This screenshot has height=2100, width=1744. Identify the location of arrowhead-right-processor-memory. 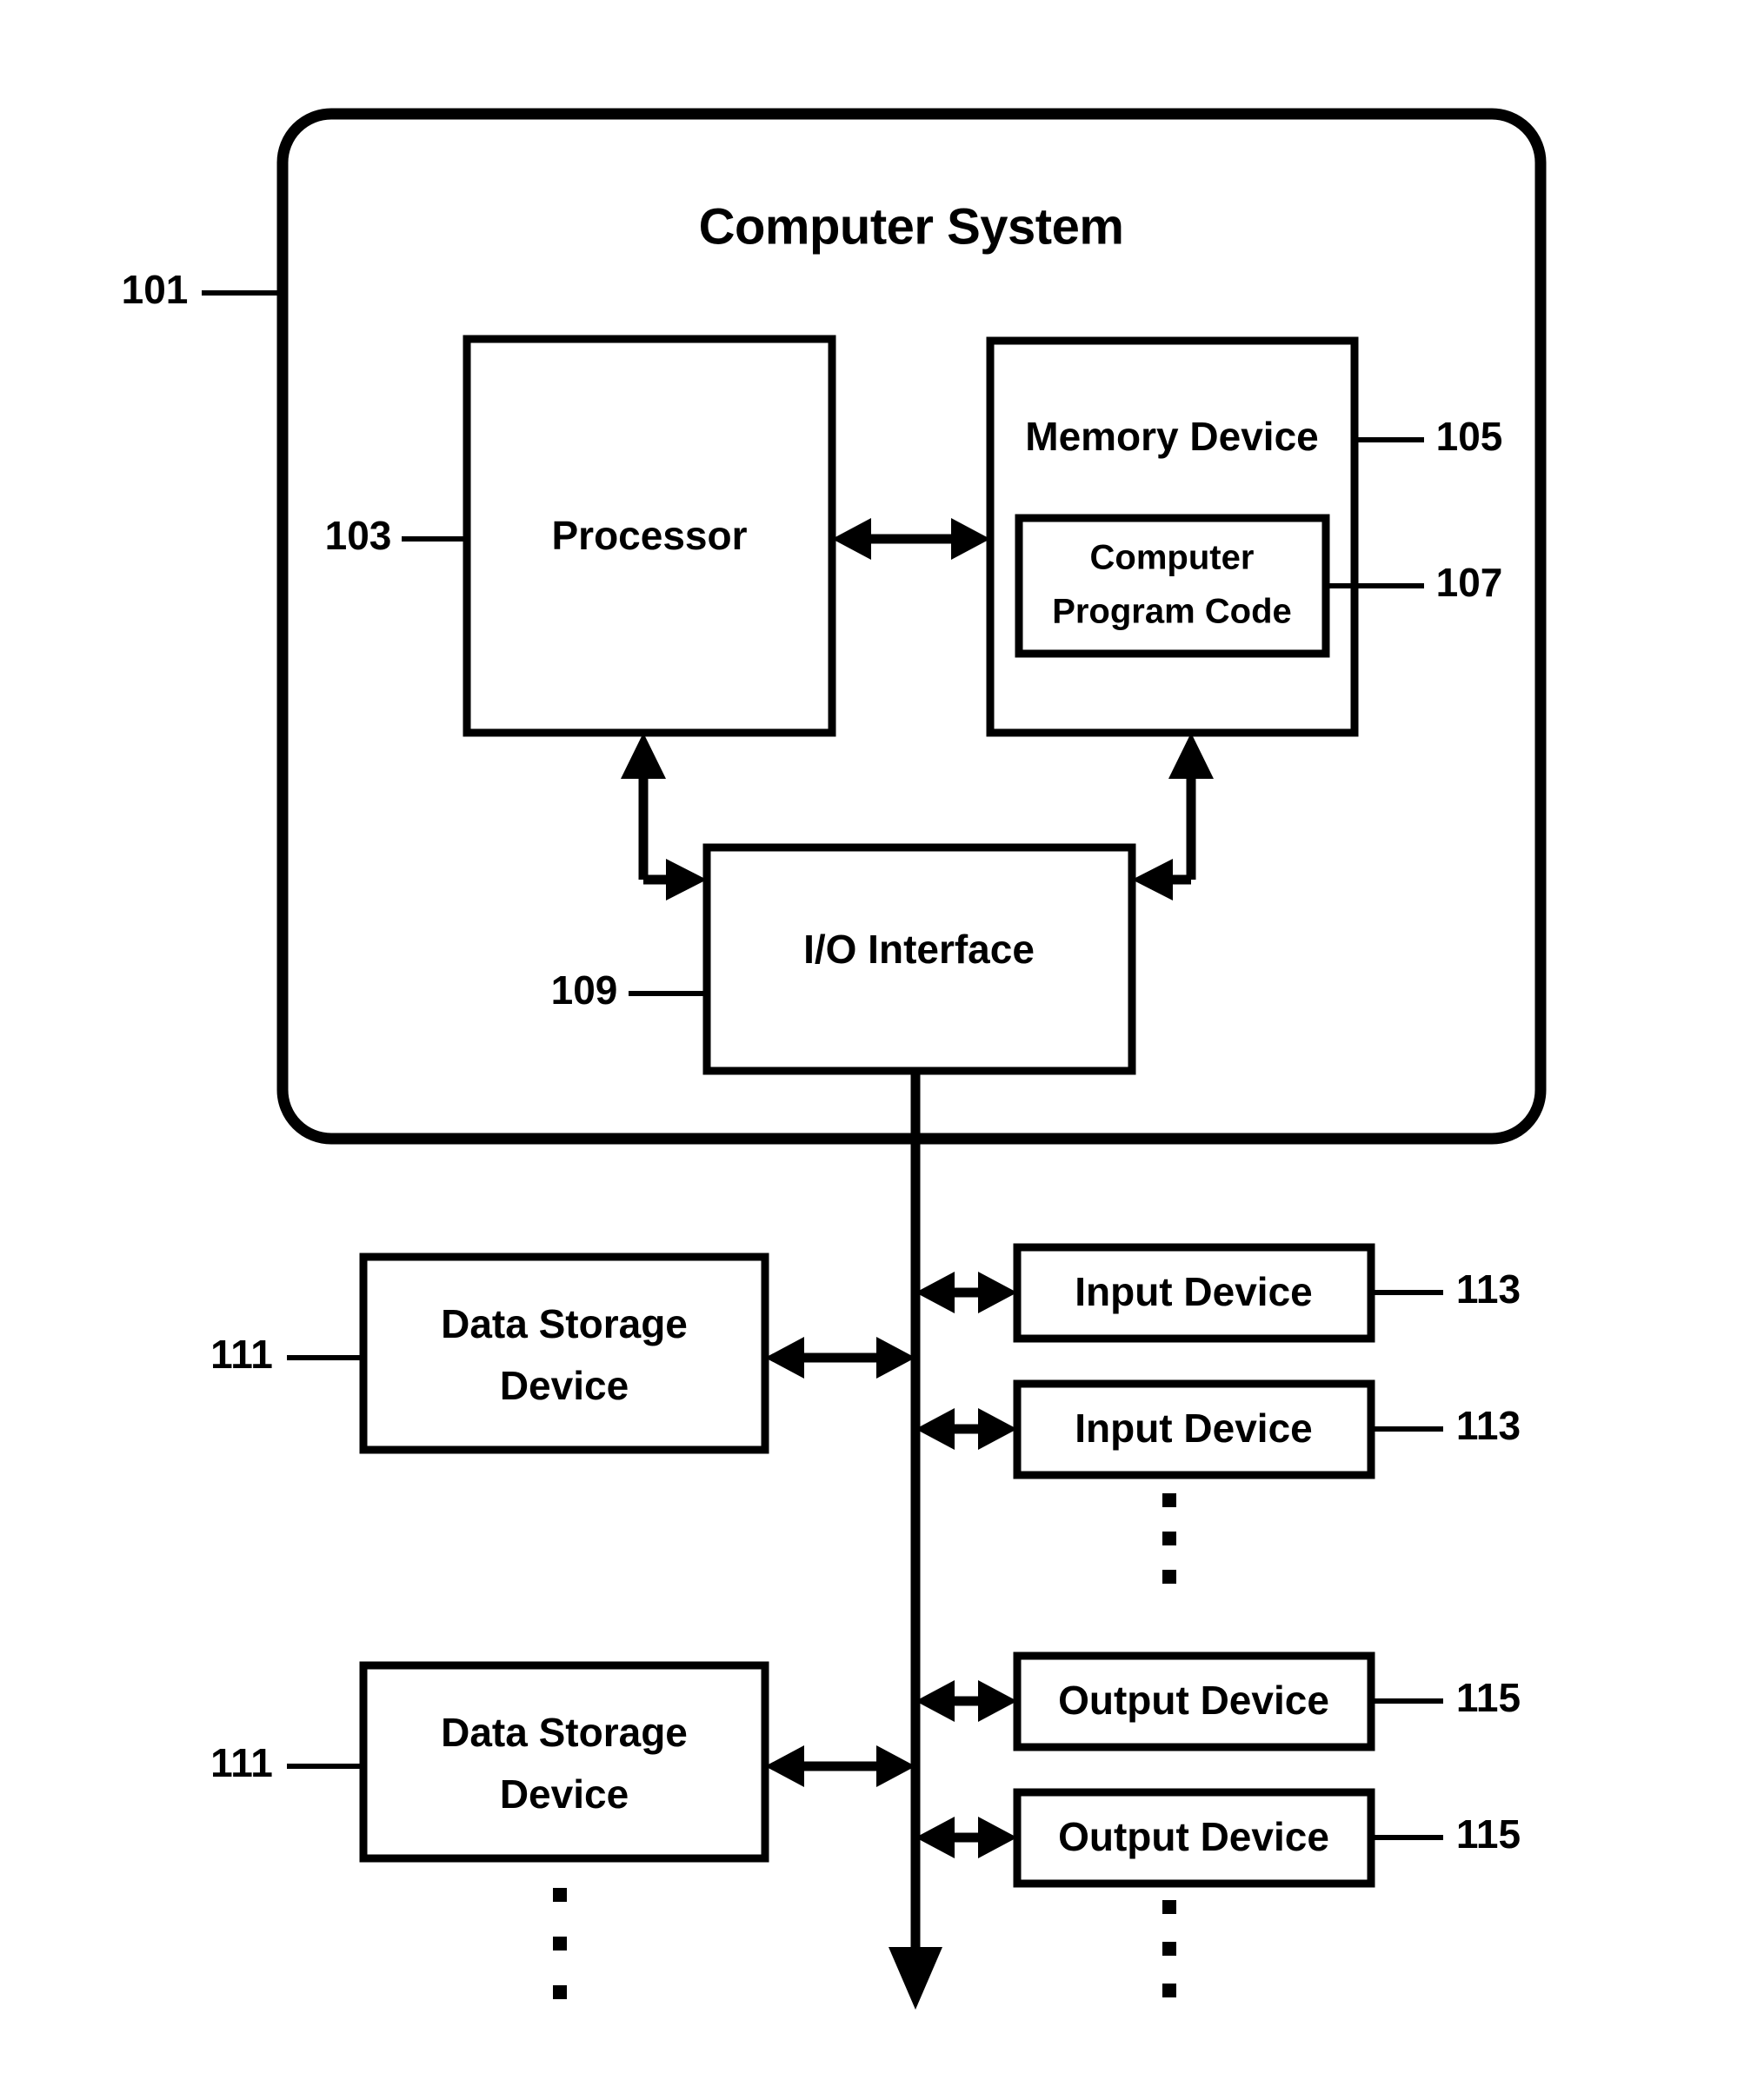
(970, 539).